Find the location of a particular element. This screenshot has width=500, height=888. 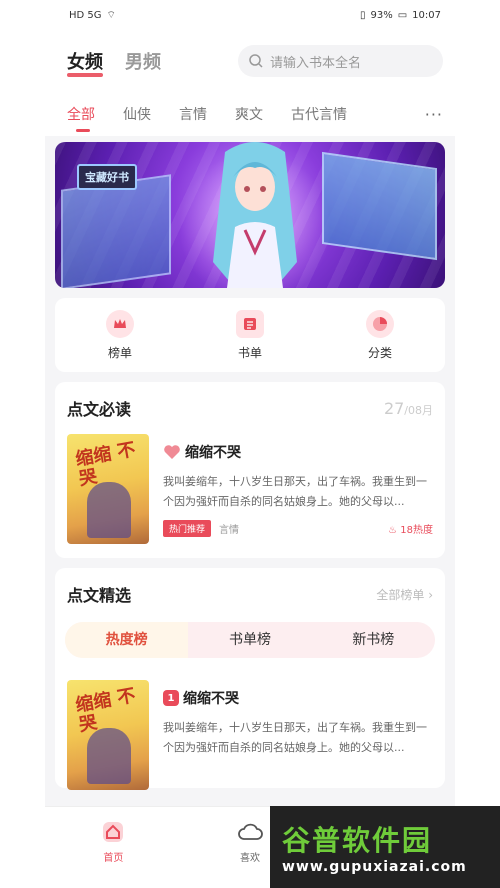

tab-favorites-label: 喜欢 is located at coordinates (249, 858).